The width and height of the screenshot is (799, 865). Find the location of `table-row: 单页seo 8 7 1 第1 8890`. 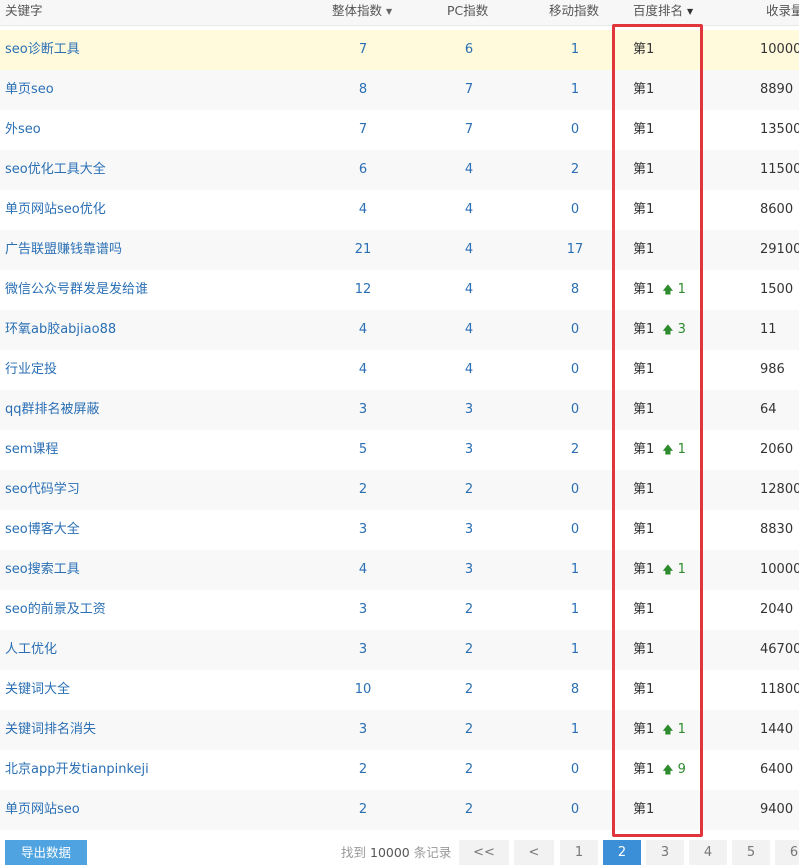

table-row: 单页seo 8 7 1 第1 8890 is located at coordinates (399, 90).